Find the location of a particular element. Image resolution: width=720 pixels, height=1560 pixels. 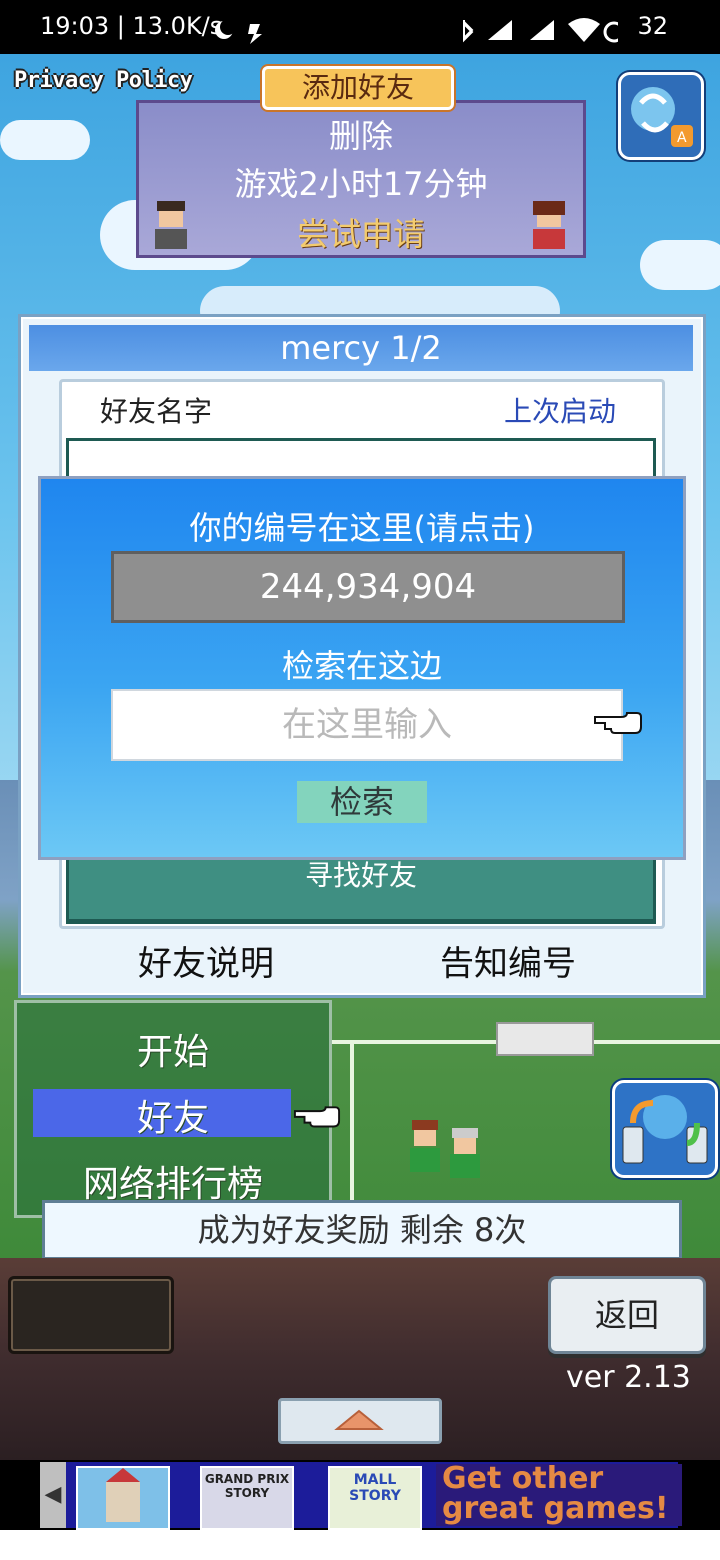

chevron-up-icon is located at coordinates (359, 1419).